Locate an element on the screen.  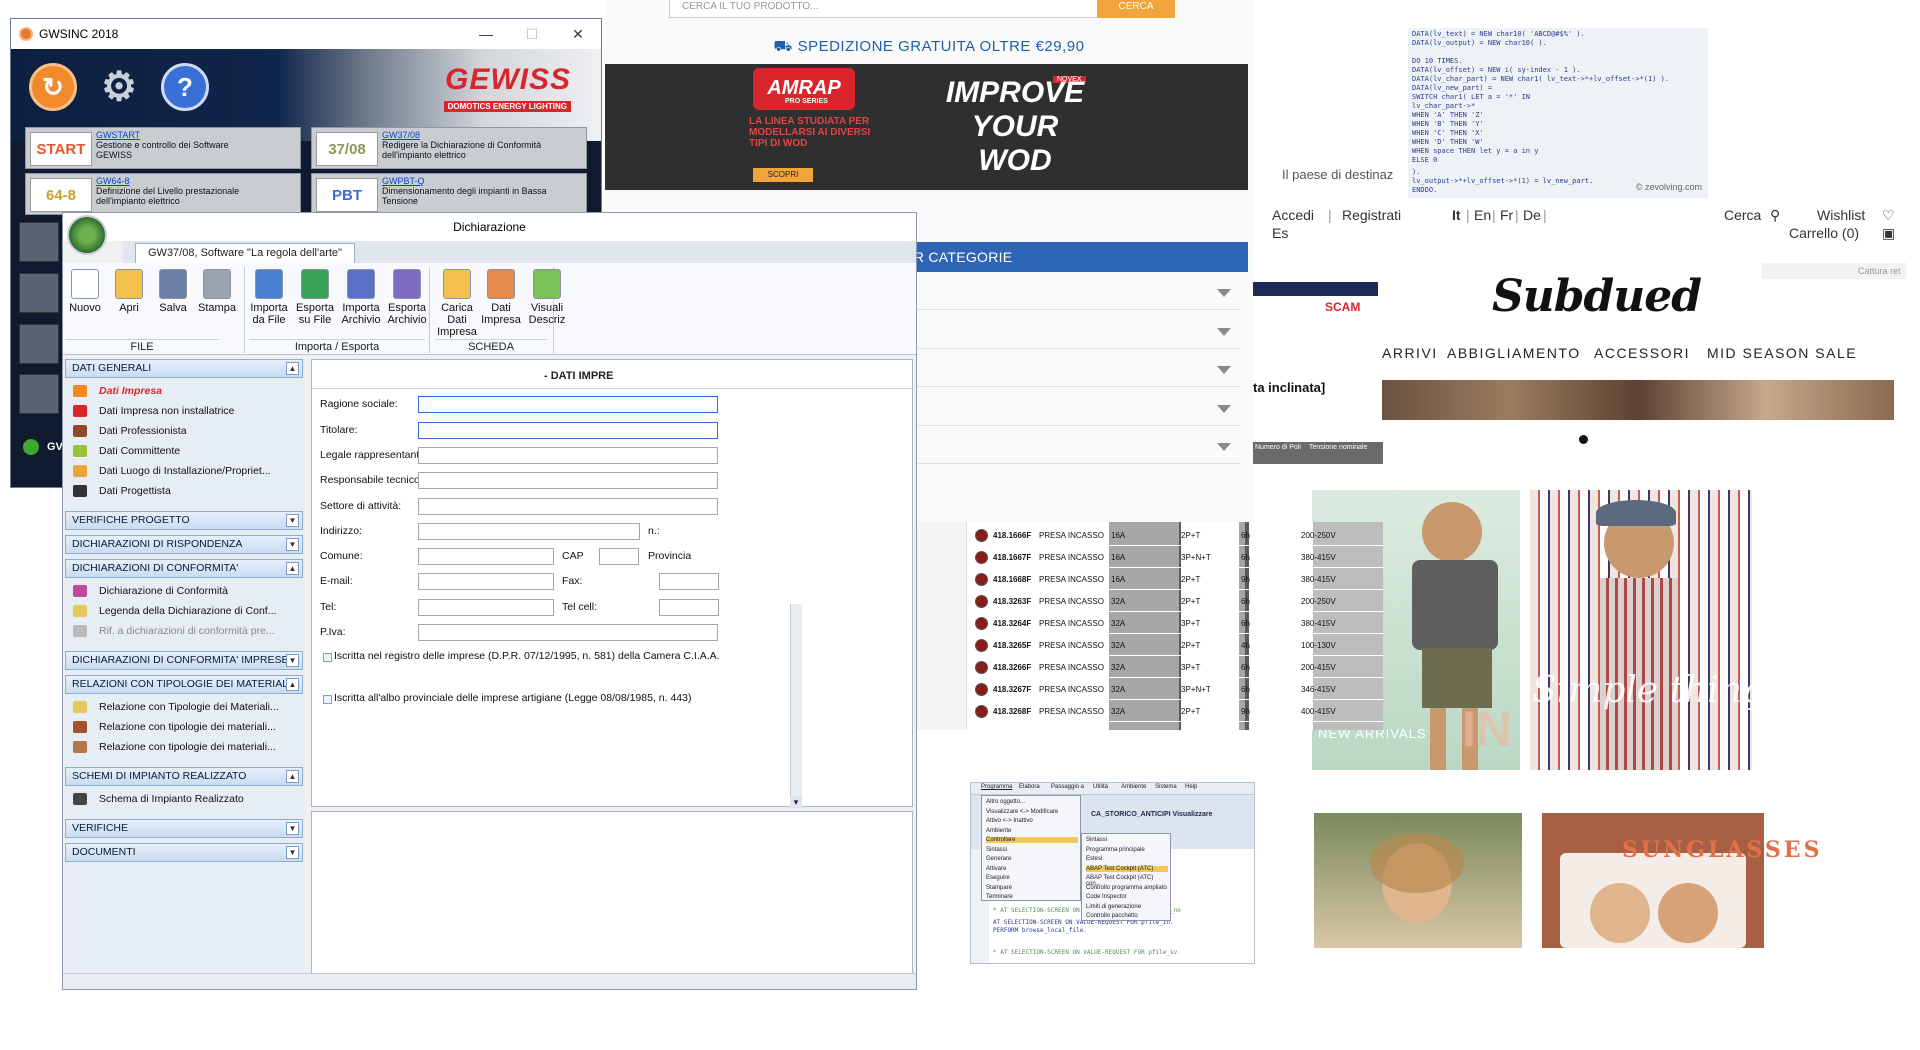
section-header: DATI GENERALI ▲ is located at coordinates (184, 368).